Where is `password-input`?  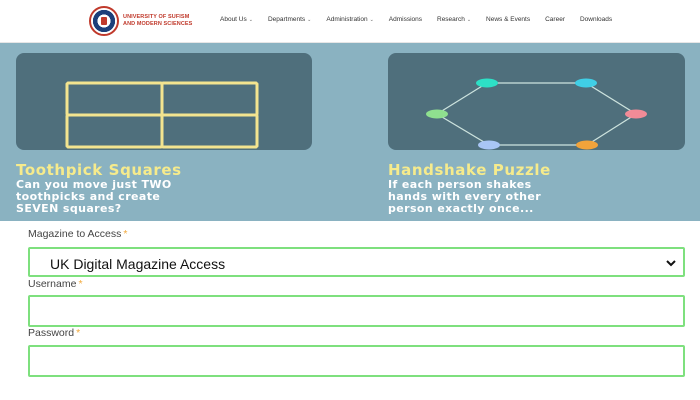 password-input is located at coordinates (356, 361).